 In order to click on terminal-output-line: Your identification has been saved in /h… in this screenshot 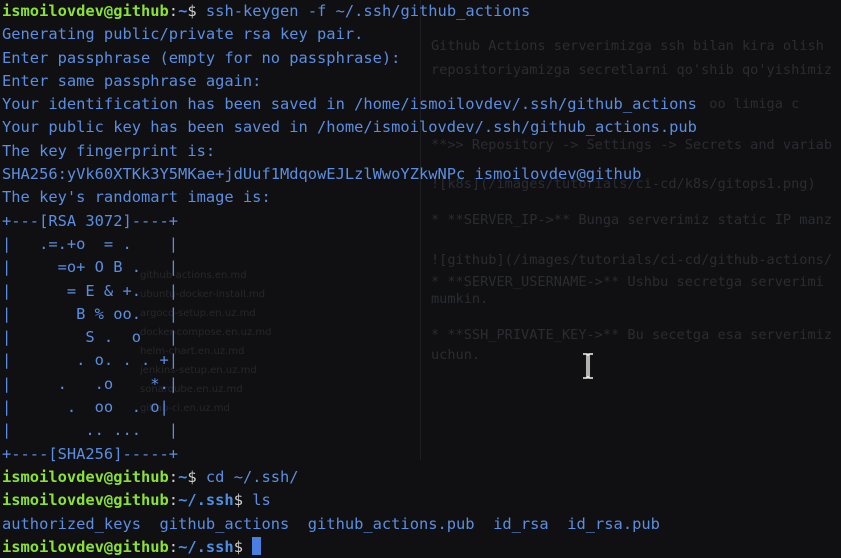, I will do `click(349, 104)`.